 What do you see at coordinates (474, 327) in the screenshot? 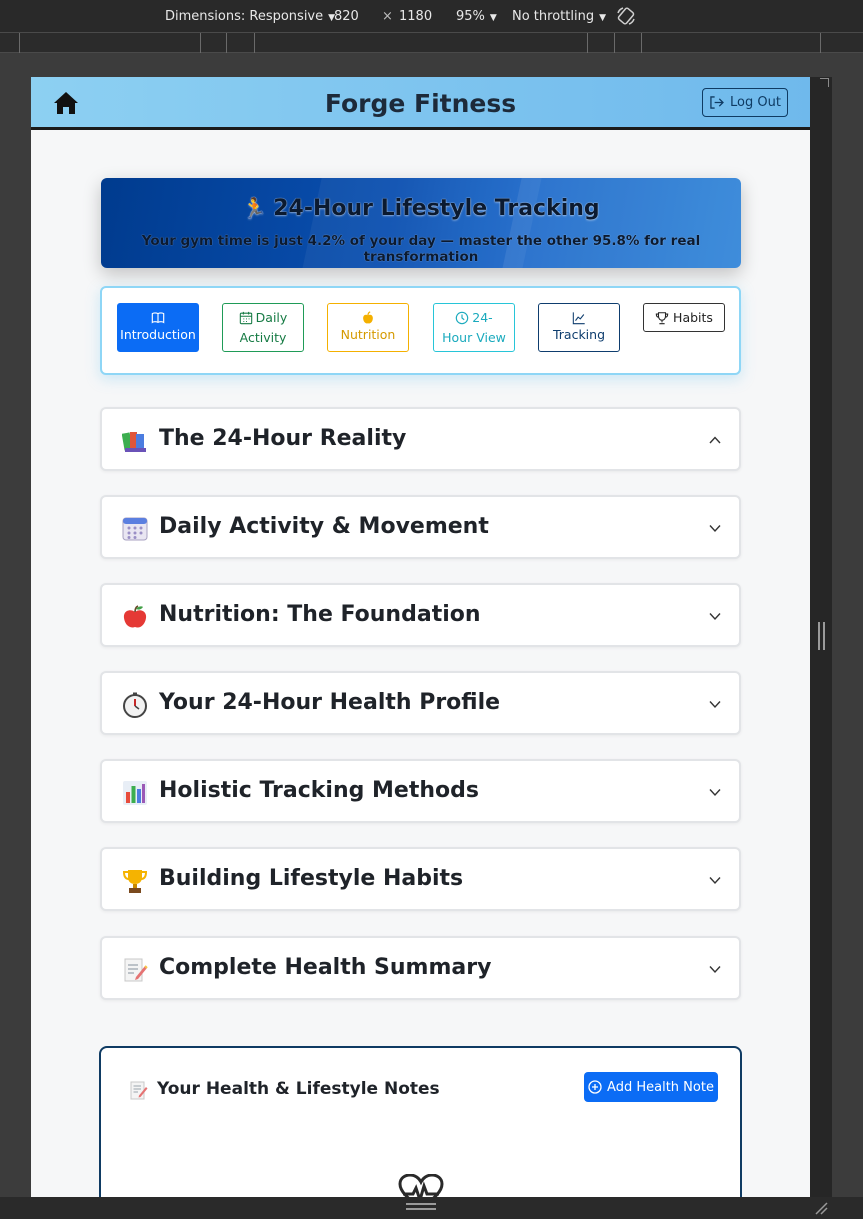
I see `tab-24-hour-view: 24- Hour View` at bounding box center [474, 327].